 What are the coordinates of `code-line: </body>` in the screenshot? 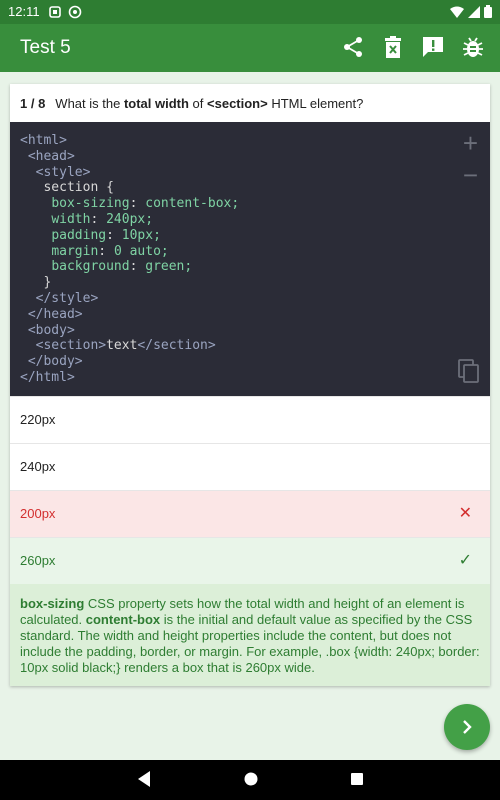 It's located at (55, 362).